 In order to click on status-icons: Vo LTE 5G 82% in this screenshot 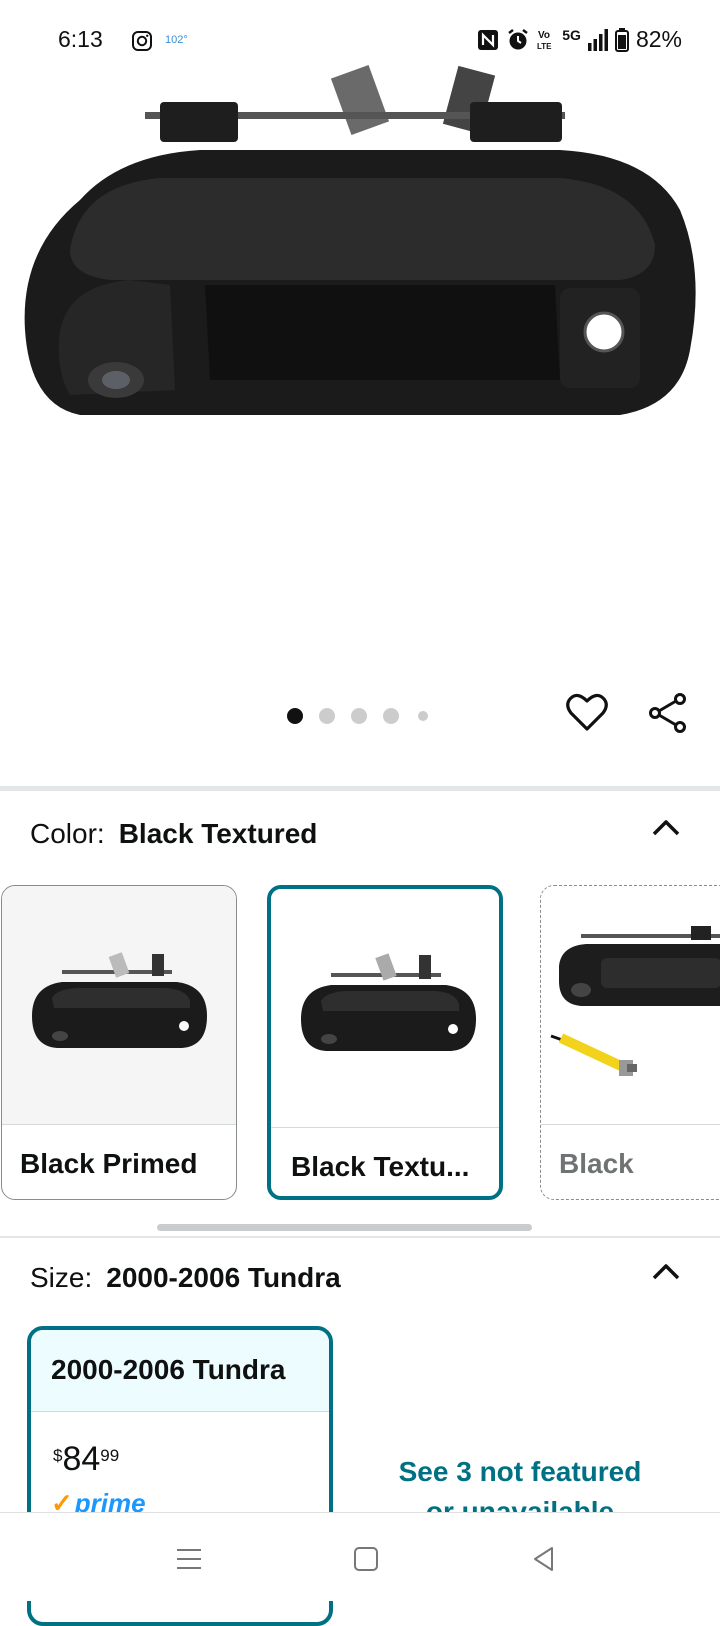, I will do `click(579, 39)`.